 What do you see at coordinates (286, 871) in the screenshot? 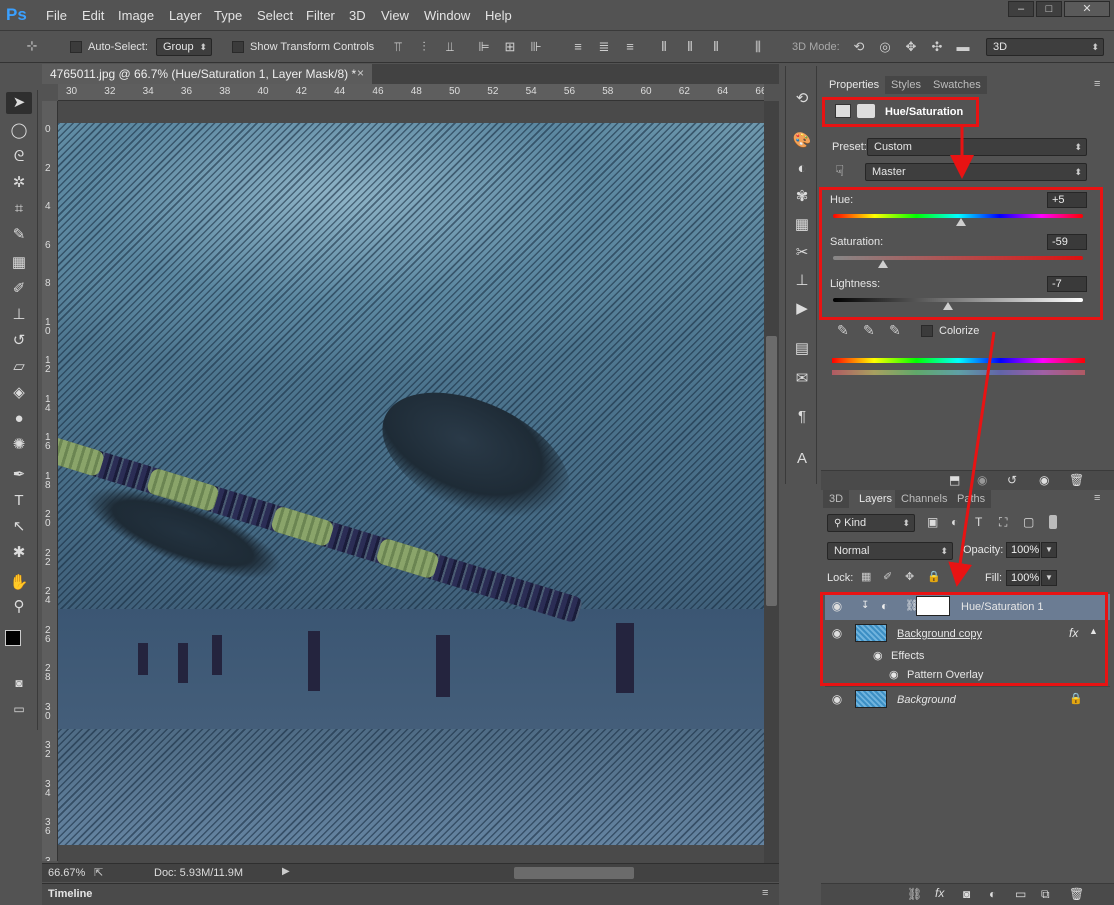
I see `status-arrow-icon: ▶` at bounding box center [286, 871].